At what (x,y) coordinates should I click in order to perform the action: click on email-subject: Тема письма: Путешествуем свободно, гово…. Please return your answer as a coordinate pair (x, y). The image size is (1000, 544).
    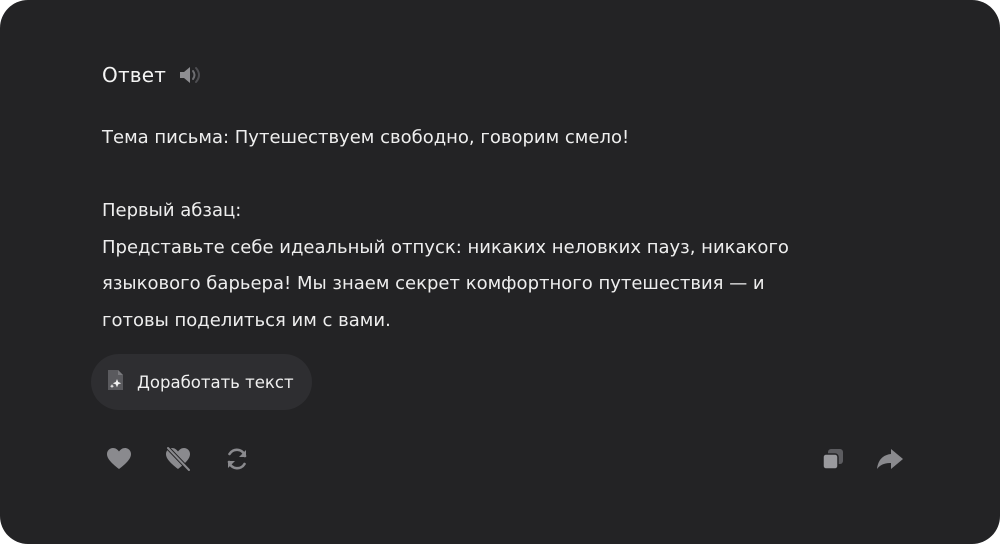
    Looking at the image, I should click on (366, 137).